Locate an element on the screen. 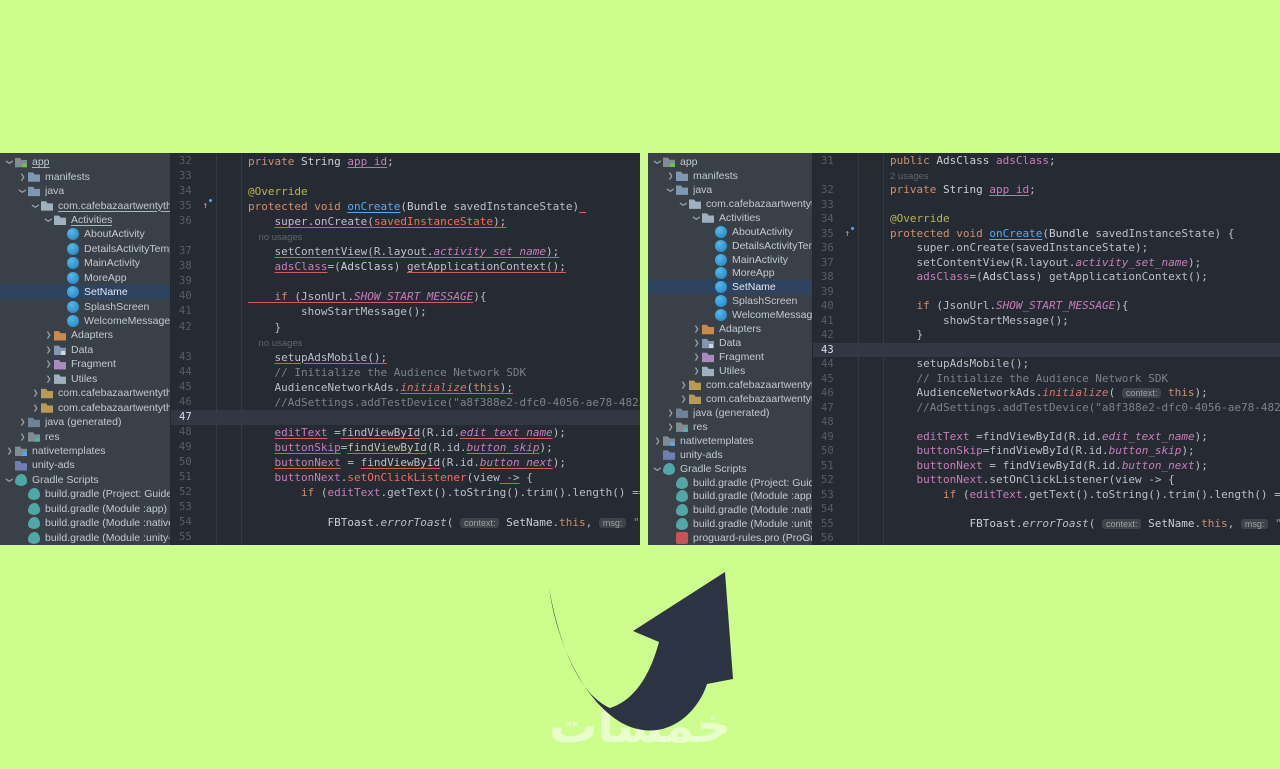 The height and width of the screenshot is (769, 1280). line-number: 34 is located at coordinates (836, 219).